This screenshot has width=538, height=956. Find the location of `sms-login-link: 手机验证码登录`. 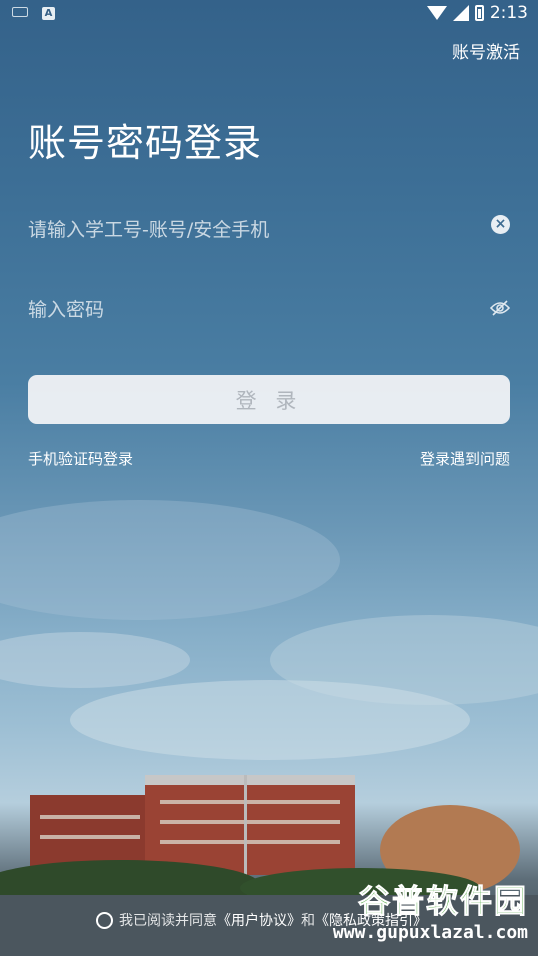

sms-login-link: 手机验证码登录 is located at coordinates (80, 458).